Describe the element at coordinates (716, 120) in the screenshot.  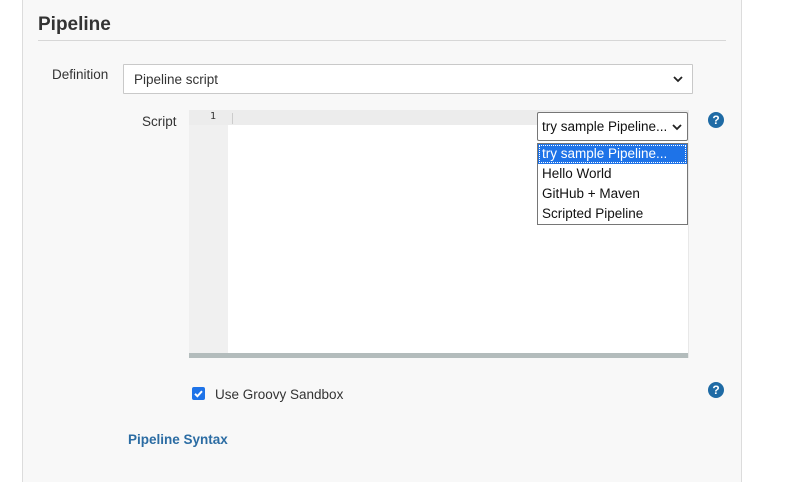
I see `script-help-icon: ?` at that location.